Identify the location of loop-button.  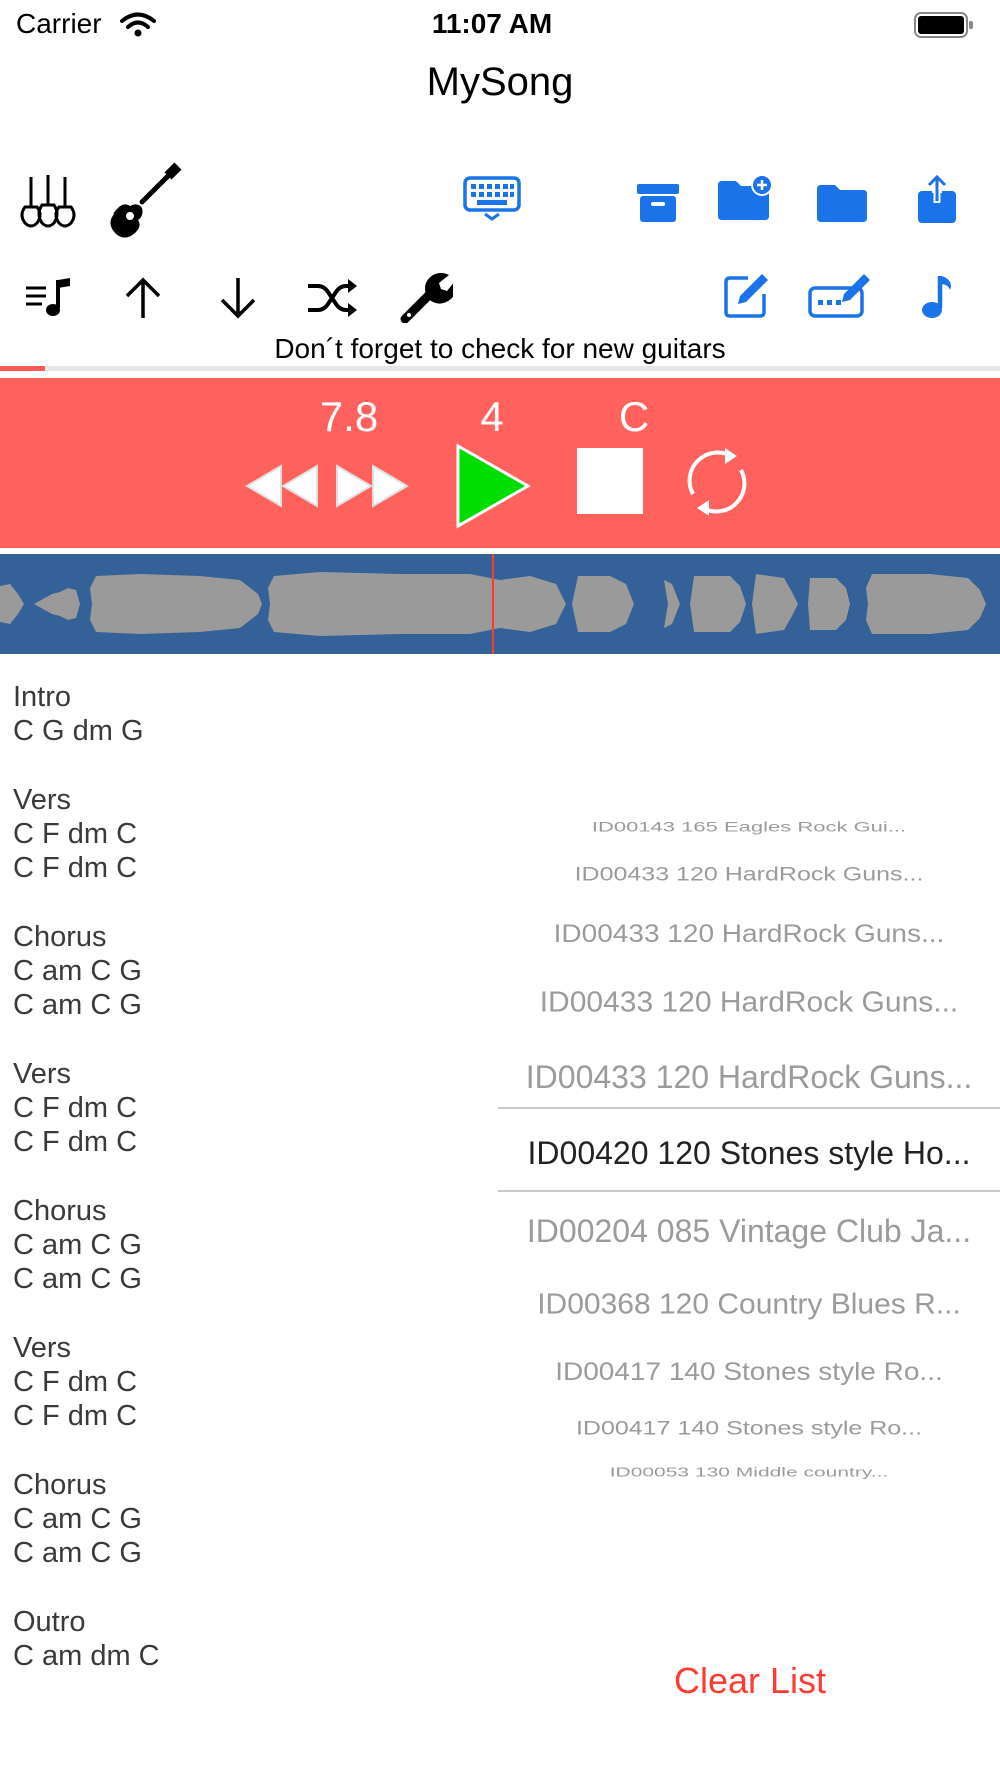
(717, 482).